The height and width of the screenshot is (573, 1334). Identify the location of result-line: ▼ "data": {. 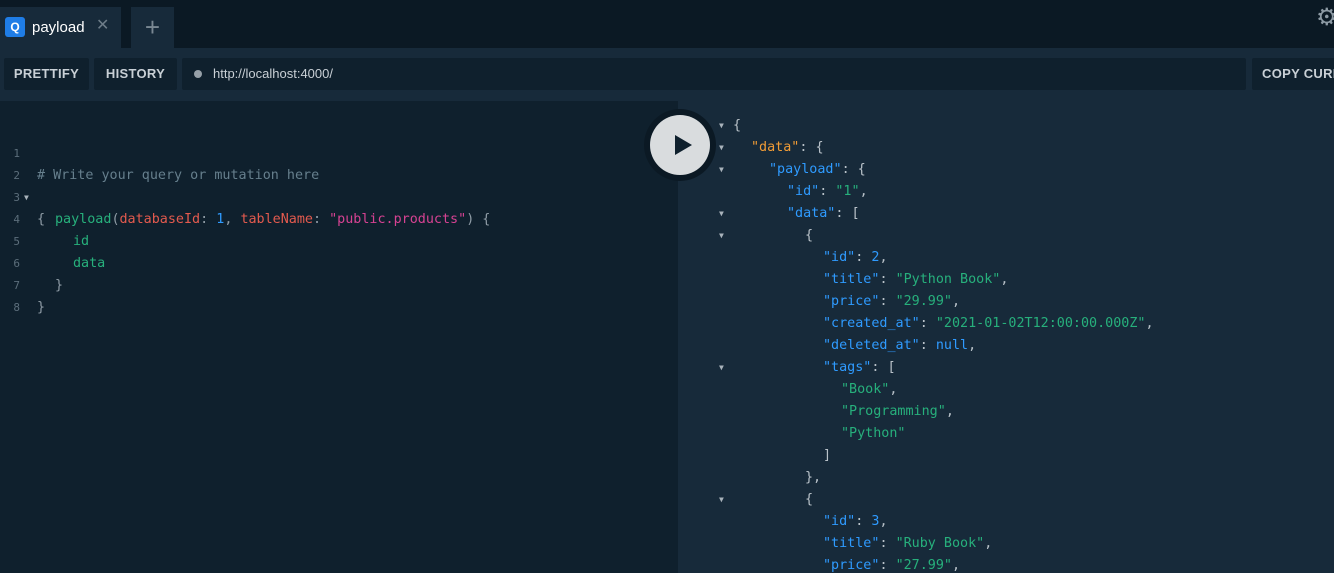
(1006, 148).